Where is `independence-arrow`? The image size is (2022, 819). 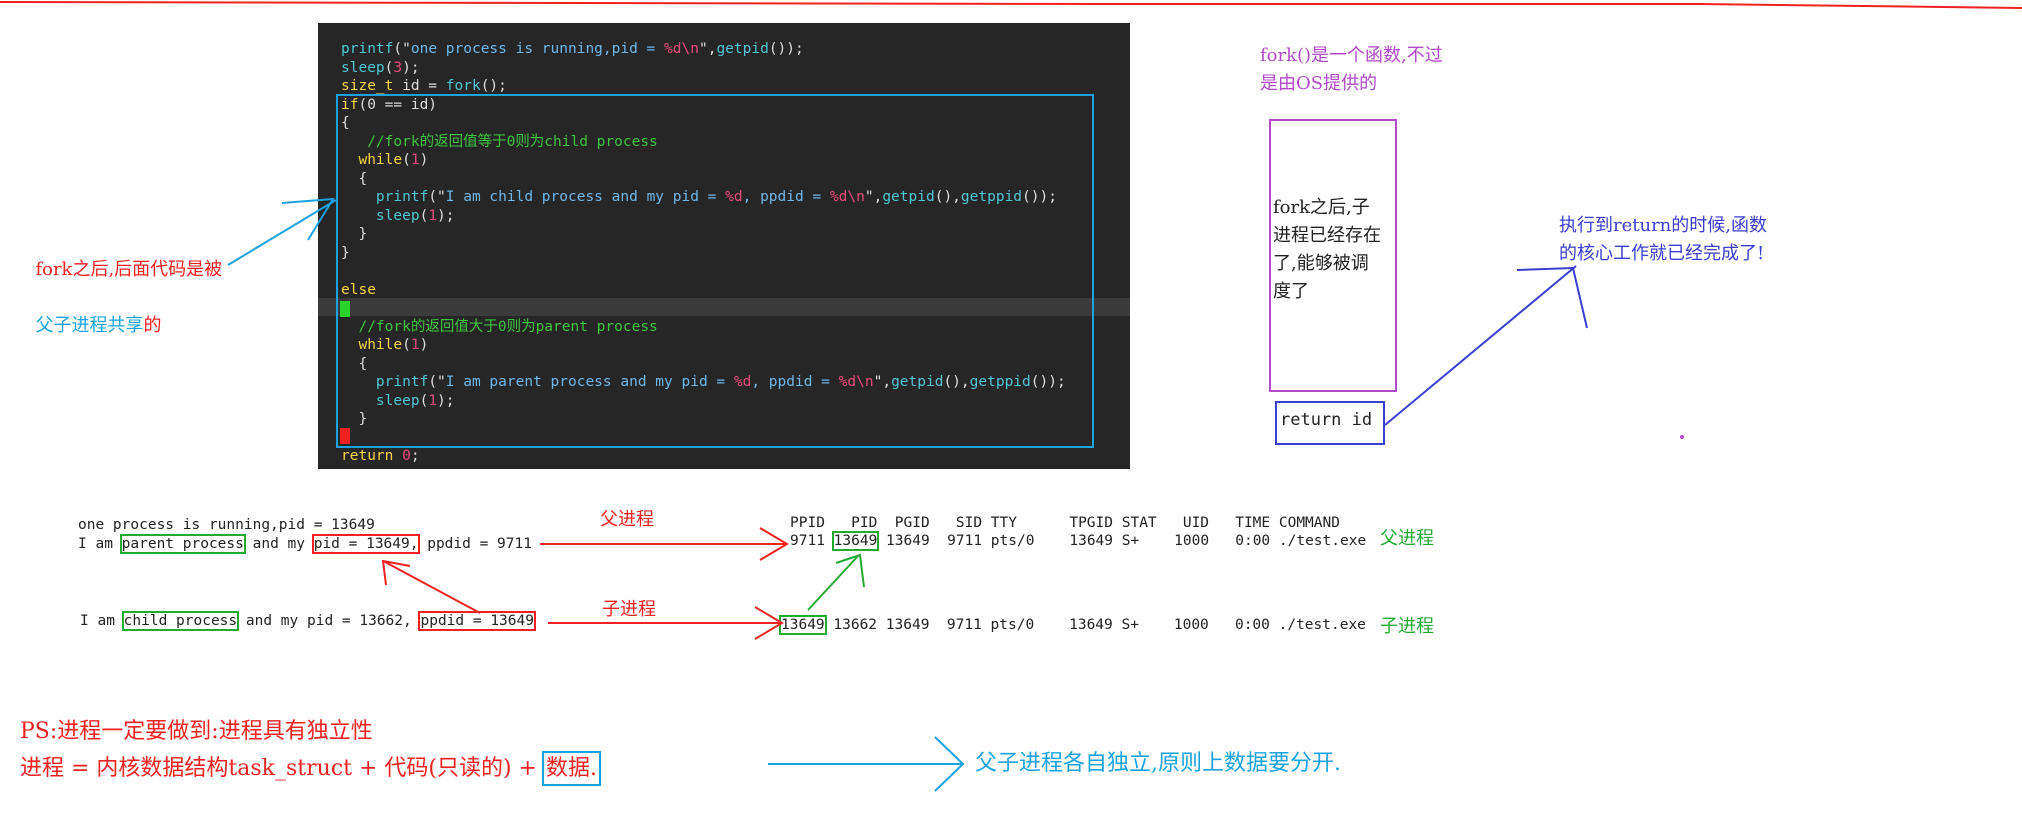
independence-arrow is located at coordinates (866, 764).